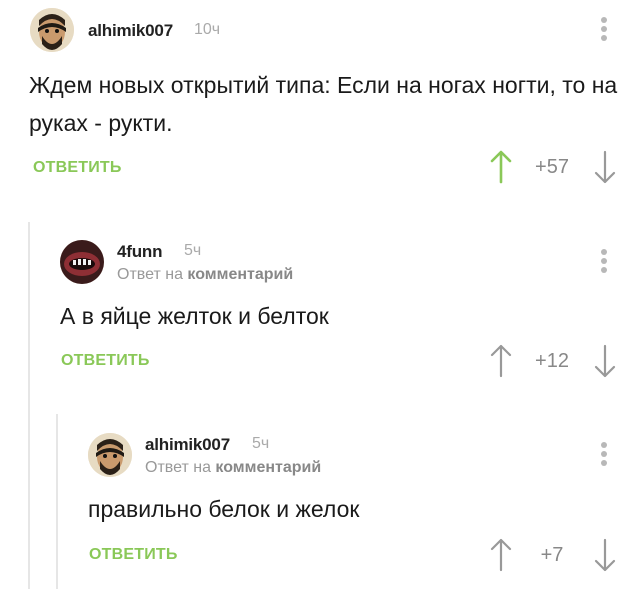  I want to click on arrow-down-icon, so click(605, 555).